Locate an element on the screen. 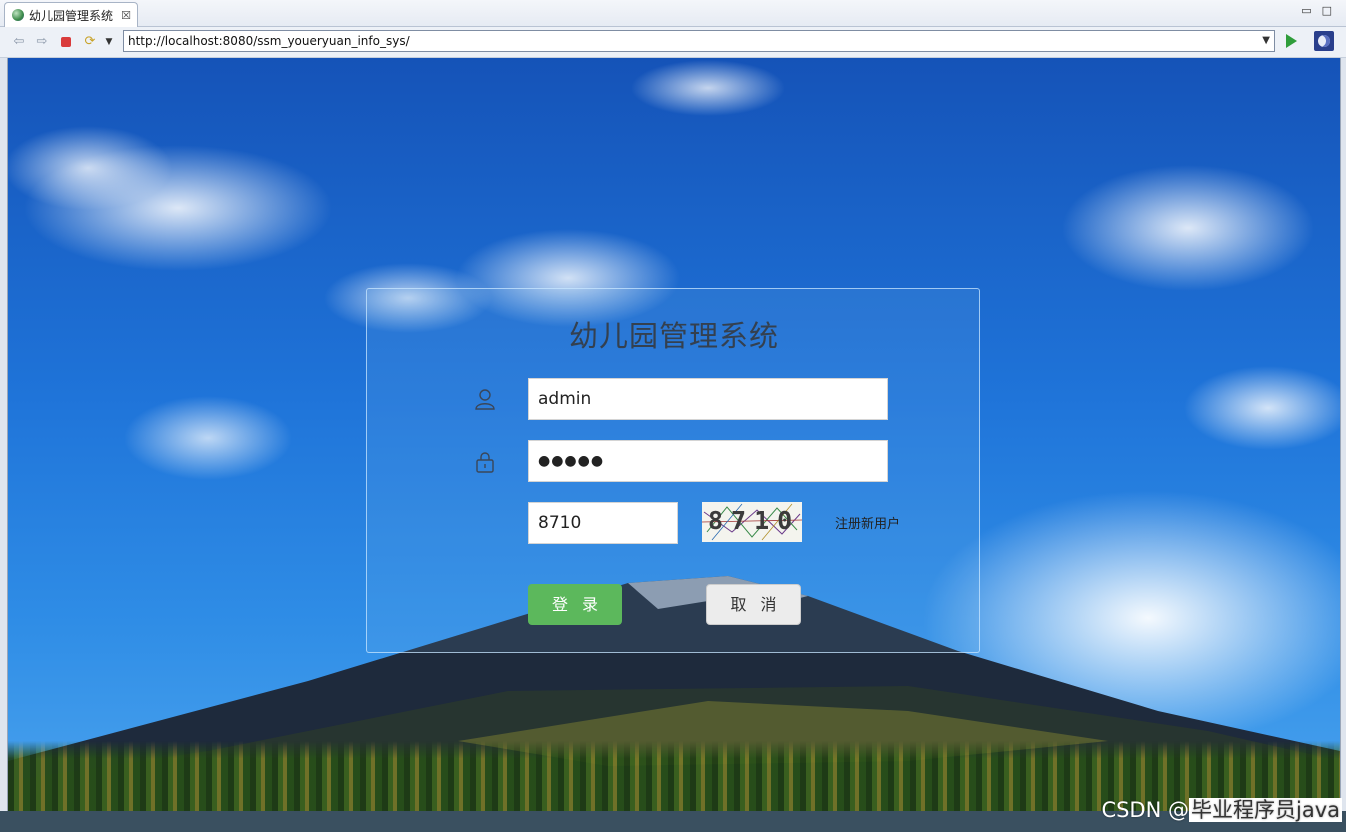 This screenshot has width=1346, height=832. tab-title: 幼儿园管理系统 is located at coordinates (71, 15).